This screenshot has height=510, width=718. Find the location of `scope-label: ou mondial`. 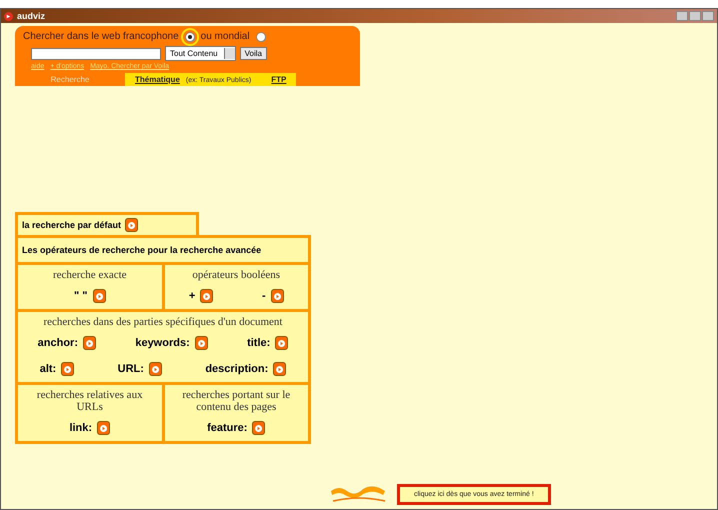

scope-label: ou mondial is located at coordinates (225, 36).